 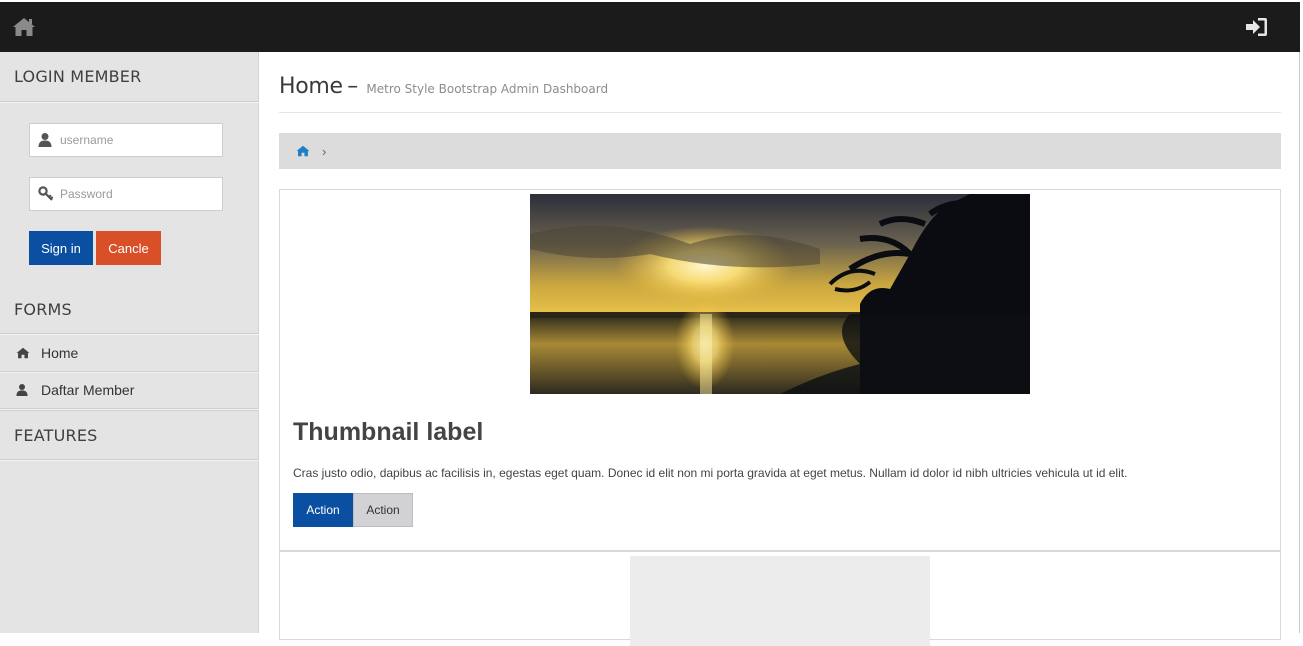 I want to click on login-member-heading: LOGIN MEMBER, so click(x=129, y=77).